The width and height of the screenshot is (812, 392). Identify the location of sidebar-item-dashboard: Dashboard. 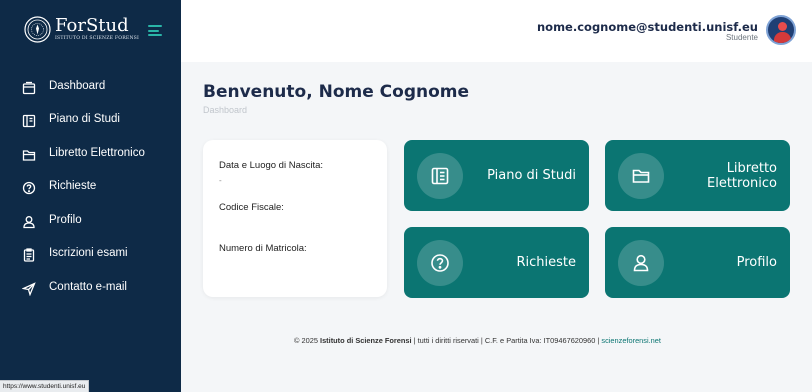
(90, 88).